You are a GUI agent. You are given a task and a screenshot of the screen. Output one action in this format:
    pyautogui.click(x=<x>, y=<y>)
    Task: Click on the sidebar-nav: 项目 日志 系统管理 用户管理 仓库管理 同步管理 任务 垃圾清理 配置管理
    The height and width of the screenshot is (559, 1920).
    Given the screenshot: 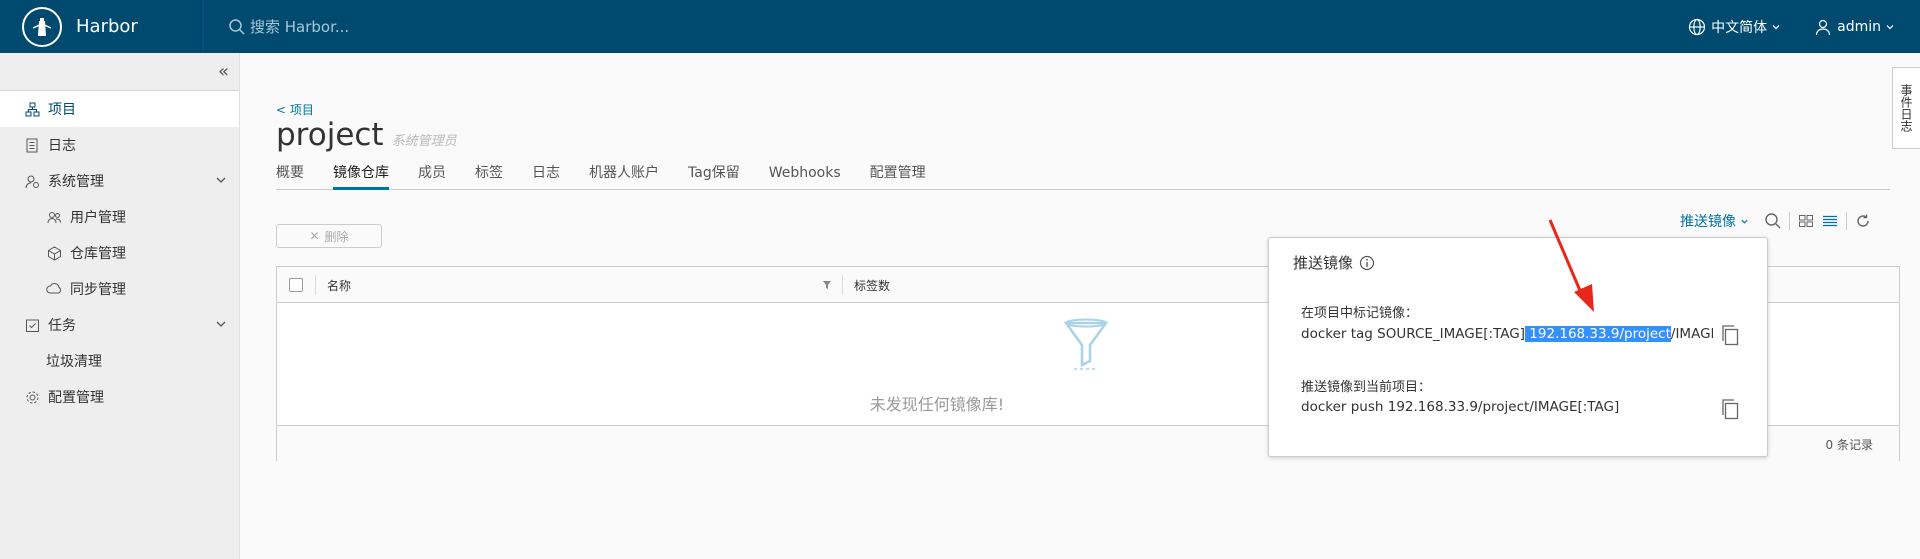 What is the action you would take?
    pyautogui.click(x=119, y=253)
    